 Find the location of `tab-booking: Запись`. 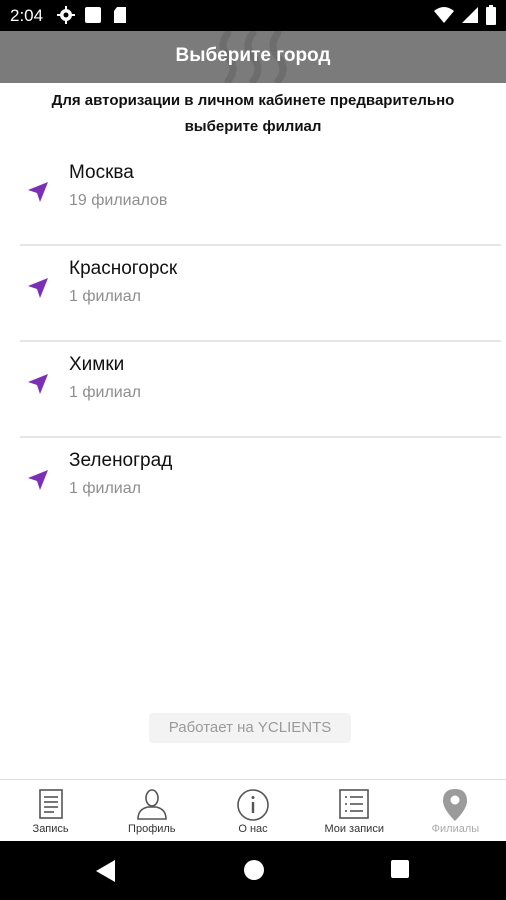

tab-booking: Запись is located at coordinates (50, 811).